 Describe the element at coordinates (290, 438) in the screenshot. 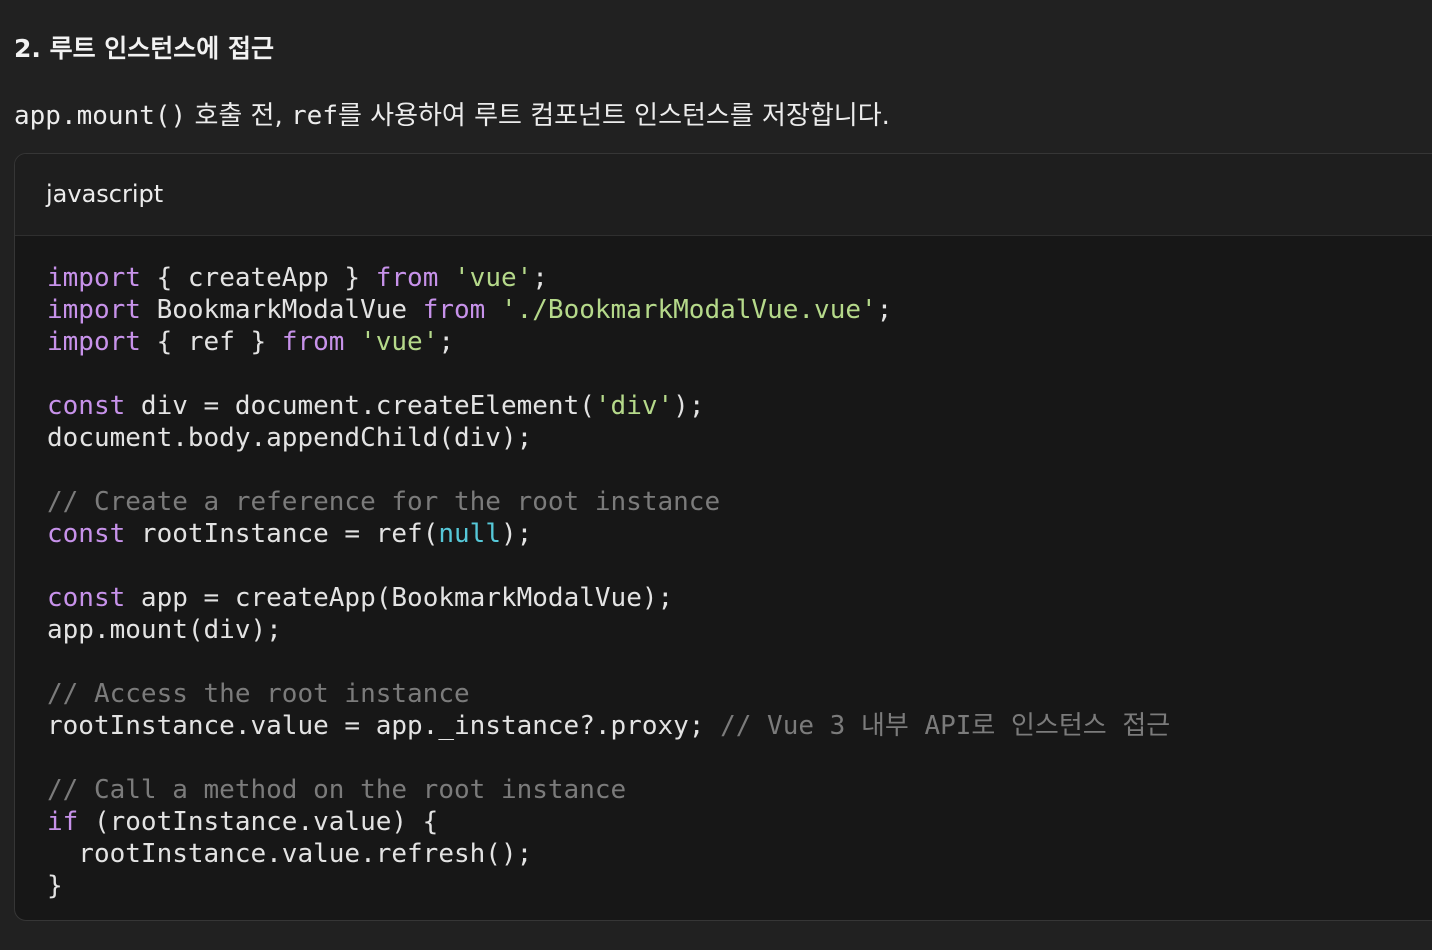

I see `code-token-plain: document.body.appendChild(div);` at that location.